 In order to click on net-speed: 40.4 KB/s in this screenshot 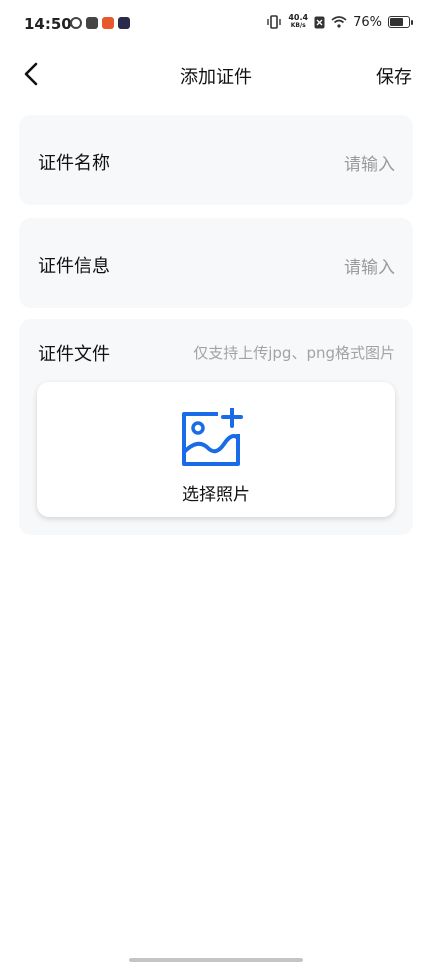, I will do `click(298, 22)`.